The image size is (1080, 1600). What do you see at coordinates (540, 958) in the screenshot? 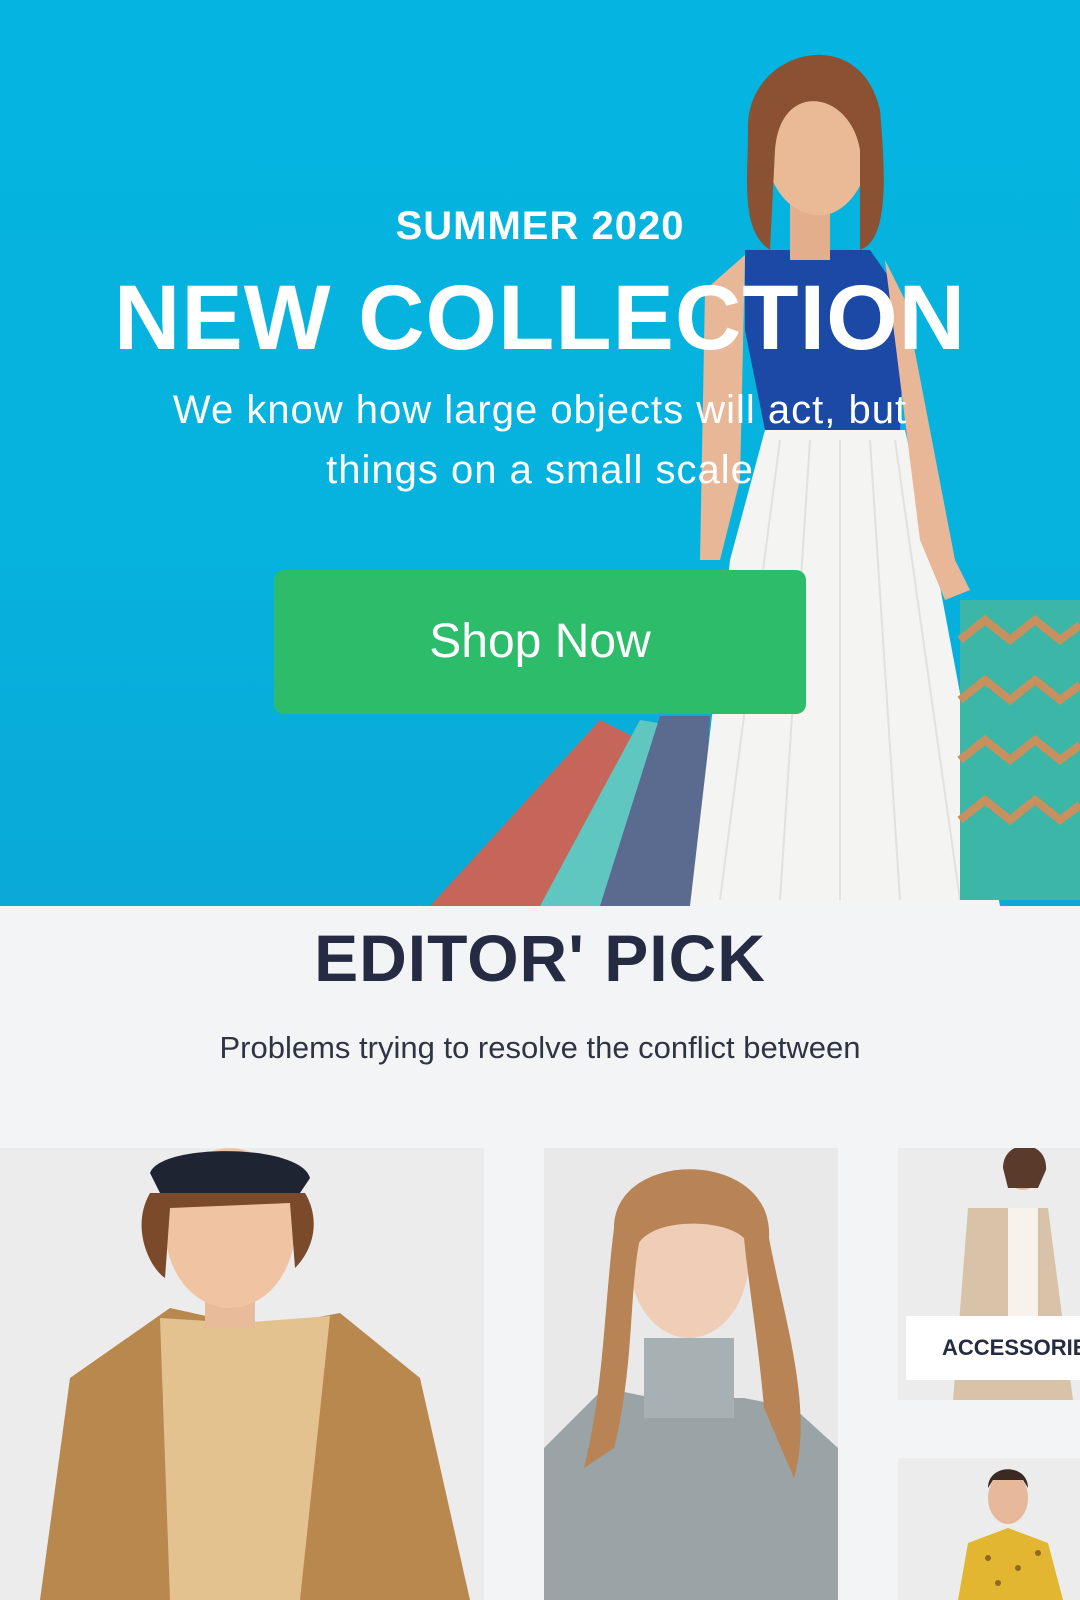
I see `section-title: EDITOR' PICK` at bounding box center [540, 958].